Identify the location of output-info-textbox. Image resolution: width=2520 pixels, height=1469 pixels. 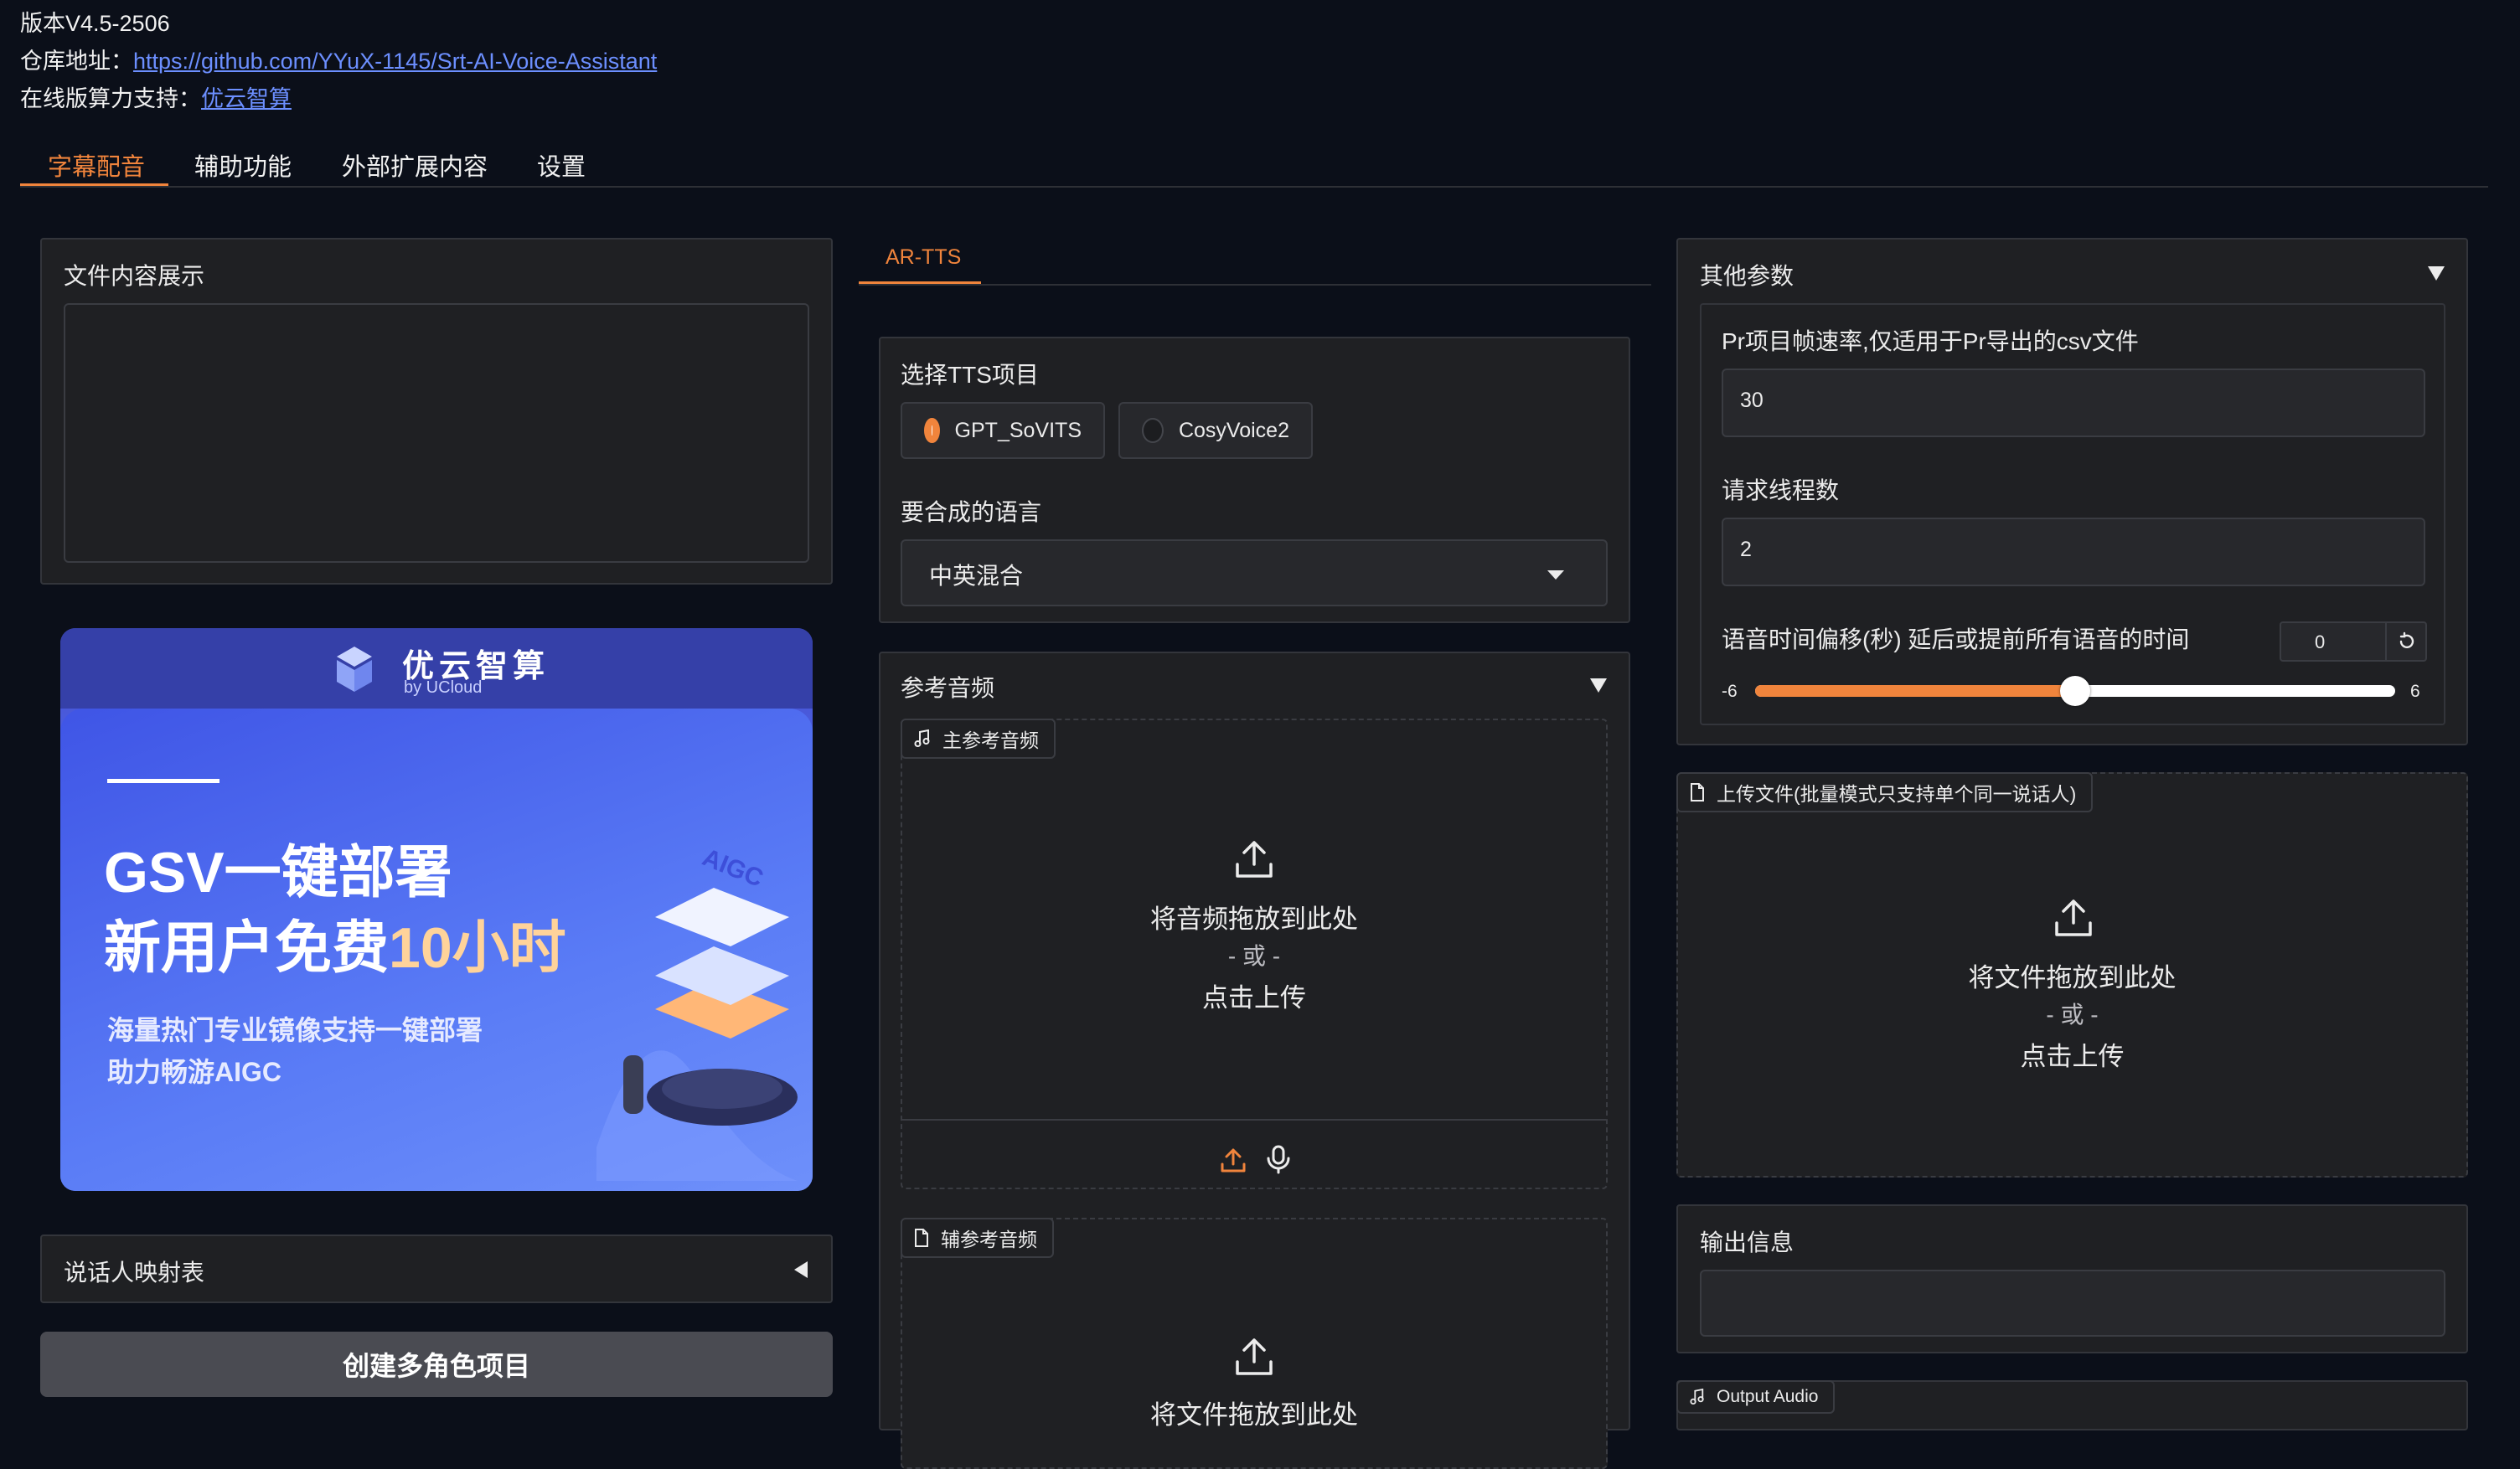
(2072, 1303).